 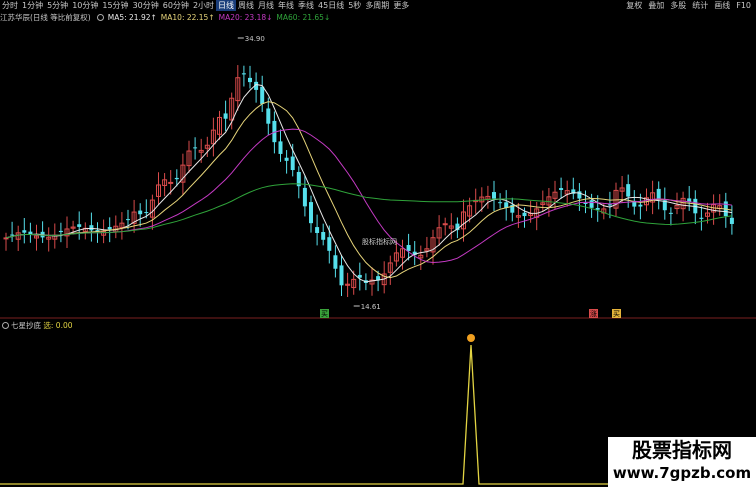 What do you see at coordinates (255, 39) in the screenshot?
I see `high-label: 34.90` at bounding box center [255, 39].